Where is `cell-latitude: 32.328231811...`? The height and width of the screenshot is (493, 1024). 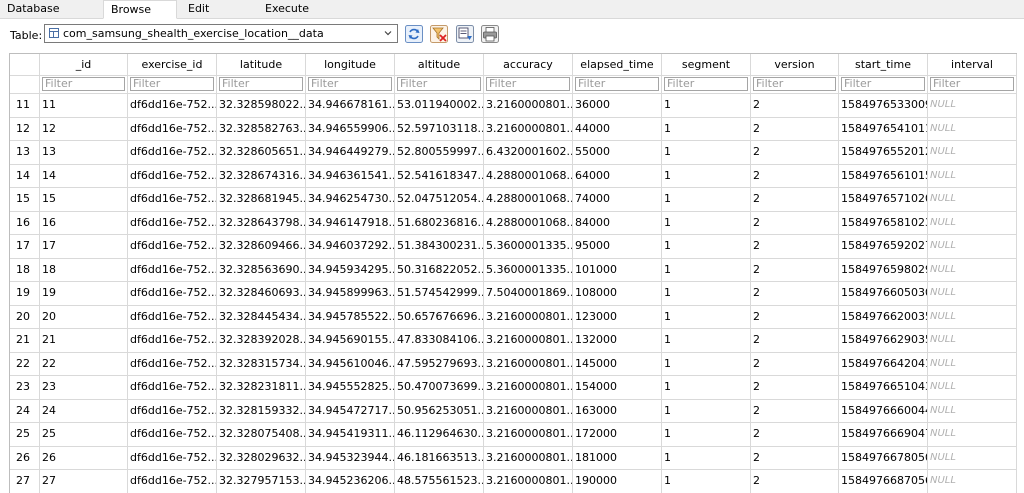 cell-latitude: 32.328231811... is located at coordinates (261, 388).